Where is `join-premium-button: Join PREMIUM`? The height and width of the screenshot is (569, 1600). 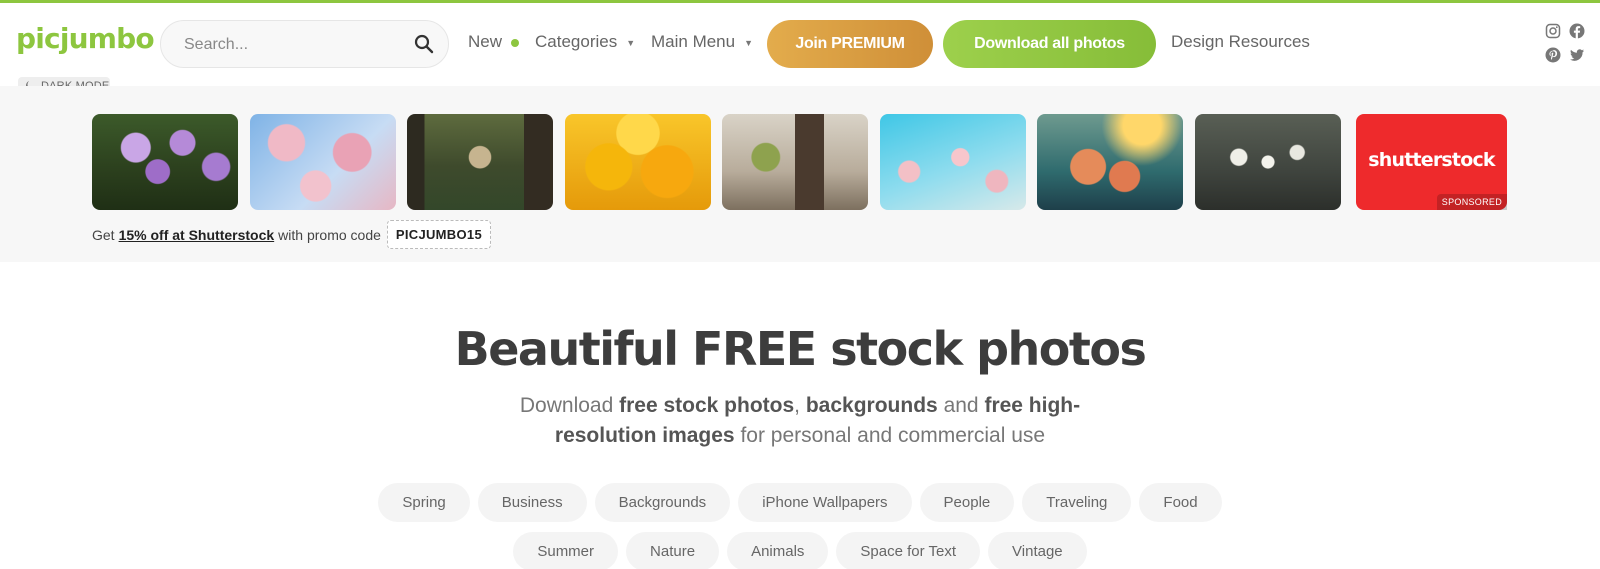
join-premium-button: Join PREMIUM is located at coordinates (850, 44).